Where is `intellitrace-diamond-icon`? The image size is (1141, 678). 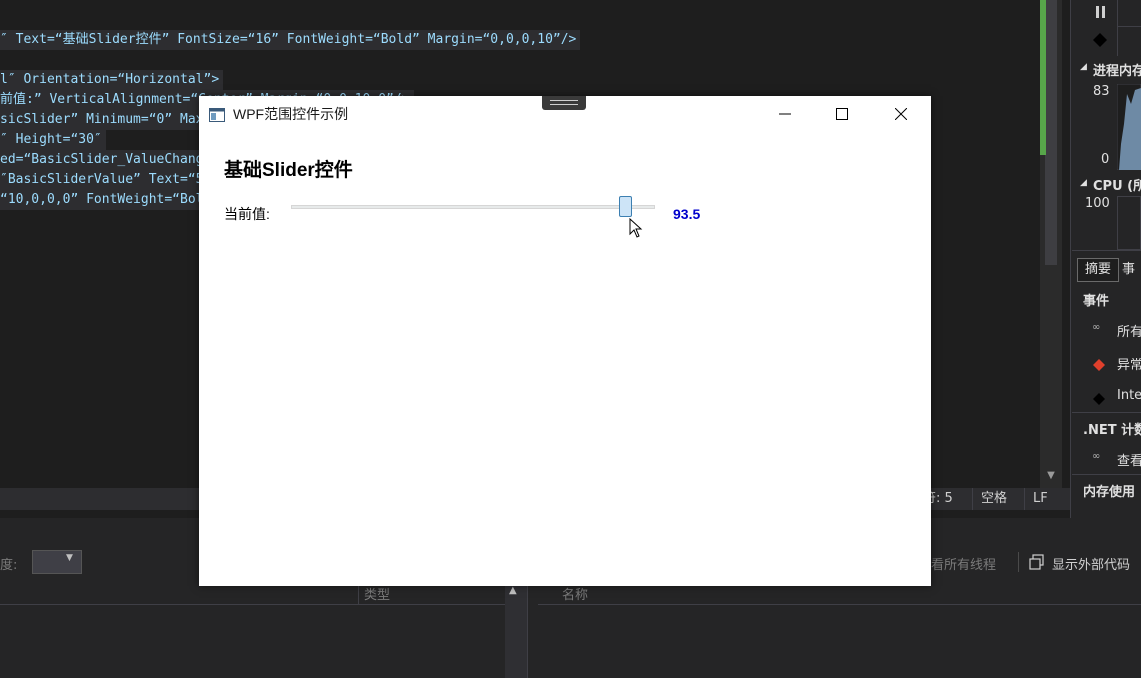 intellitrace-diamond-icon is located at coordinates (1099, 397).